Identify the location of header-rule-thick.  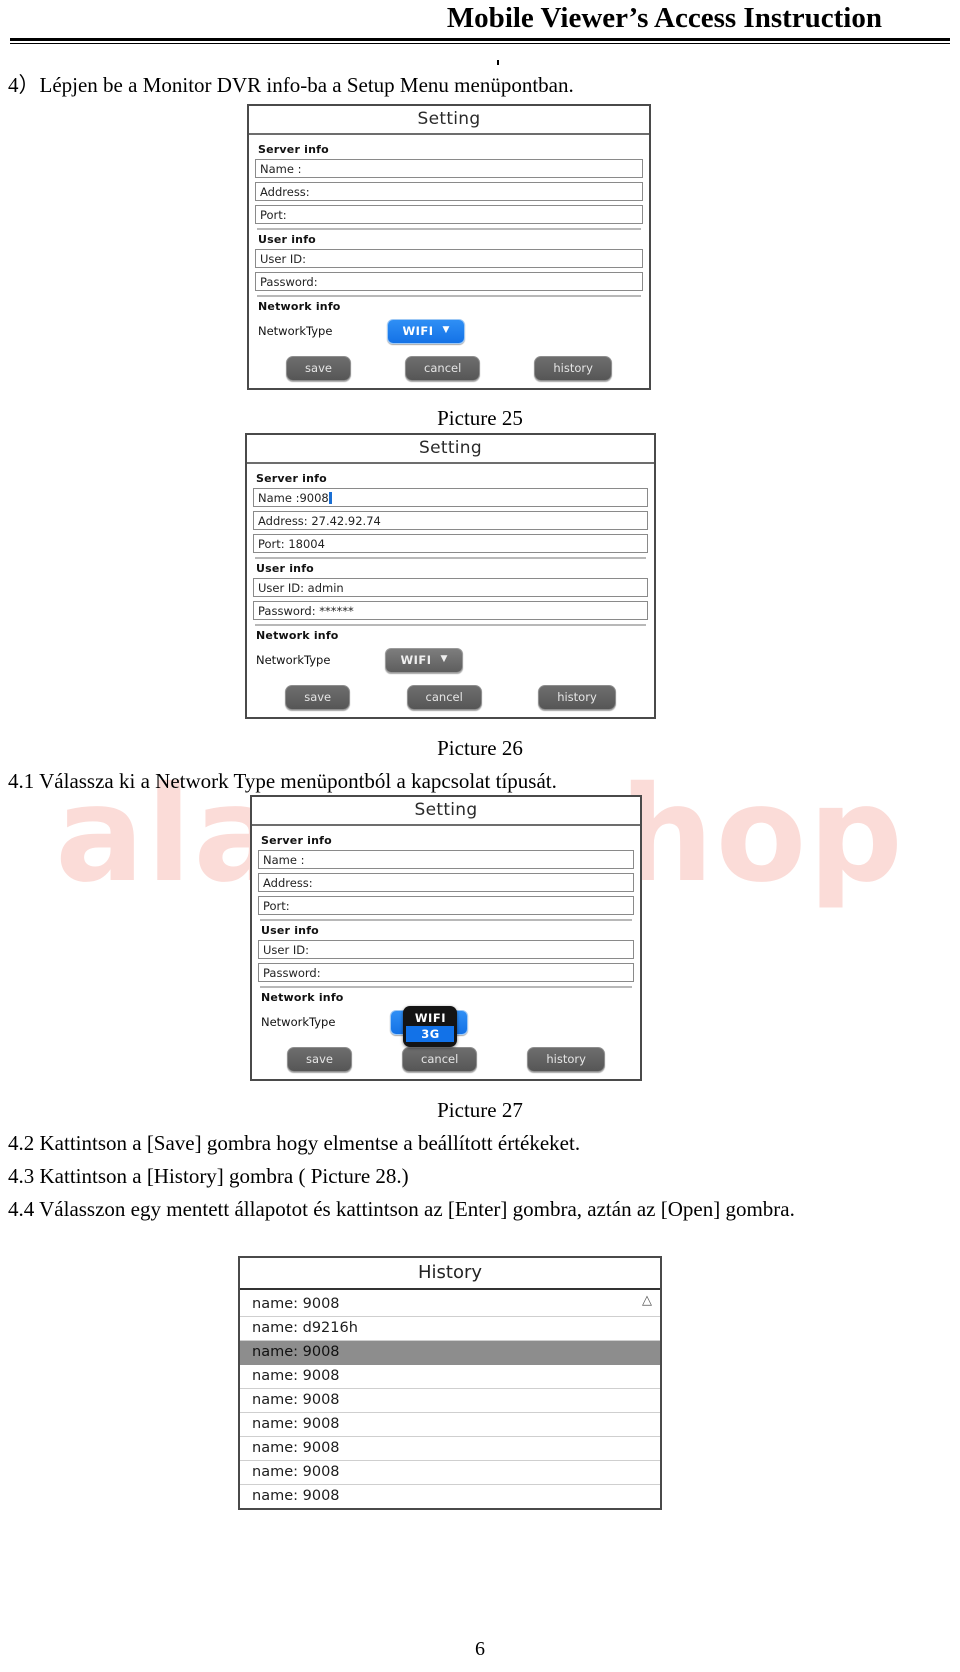
(480, 39).